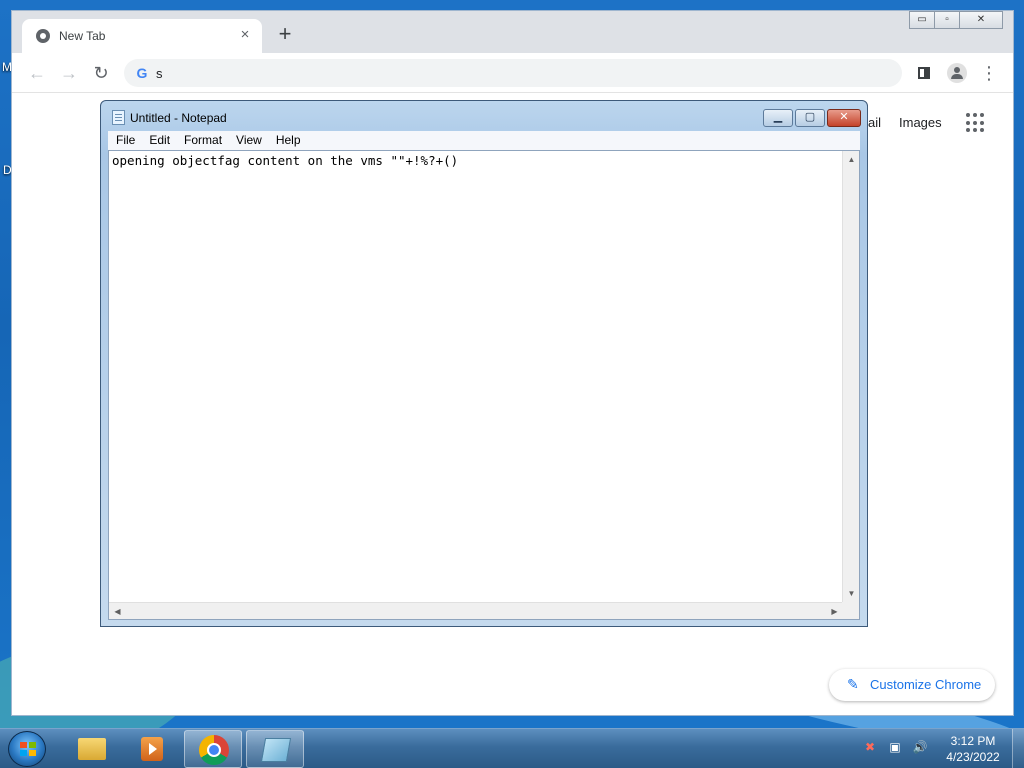  What do you see at coordinates (245, 35) in the screenshot?
I see `close-tab-icon: ×` at bounding box center [245, 35].